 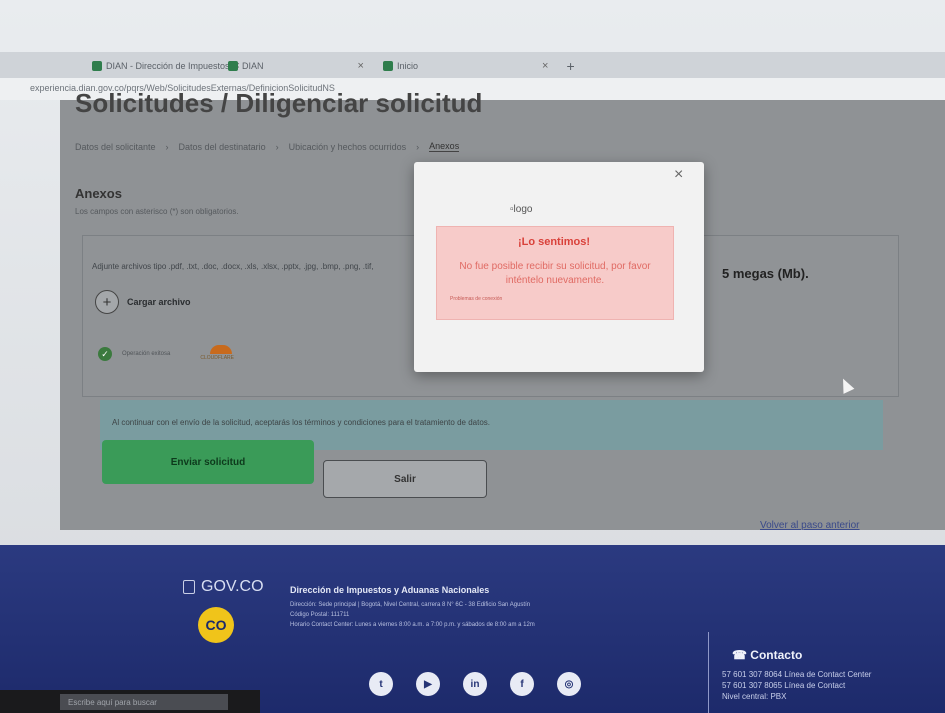 I want to click on new-tab-button: +, so click(x=570, y=66).